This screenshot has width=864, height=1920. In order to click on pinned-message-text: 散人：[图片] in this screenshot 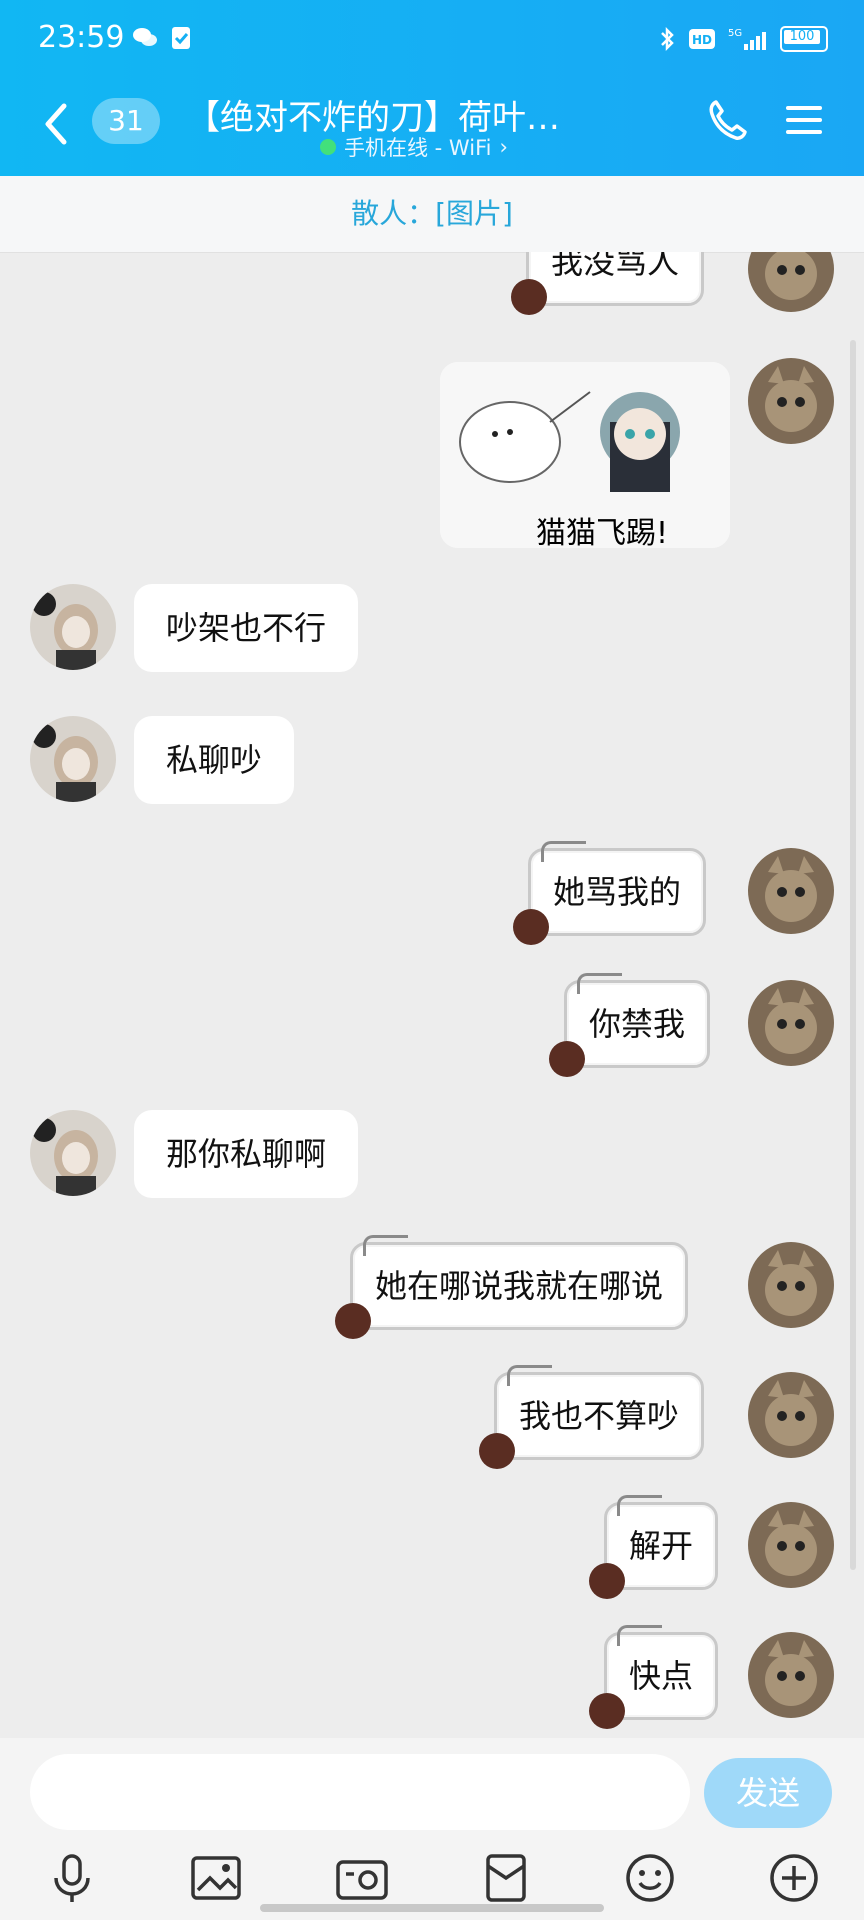, I will do `click(432, 213)`.